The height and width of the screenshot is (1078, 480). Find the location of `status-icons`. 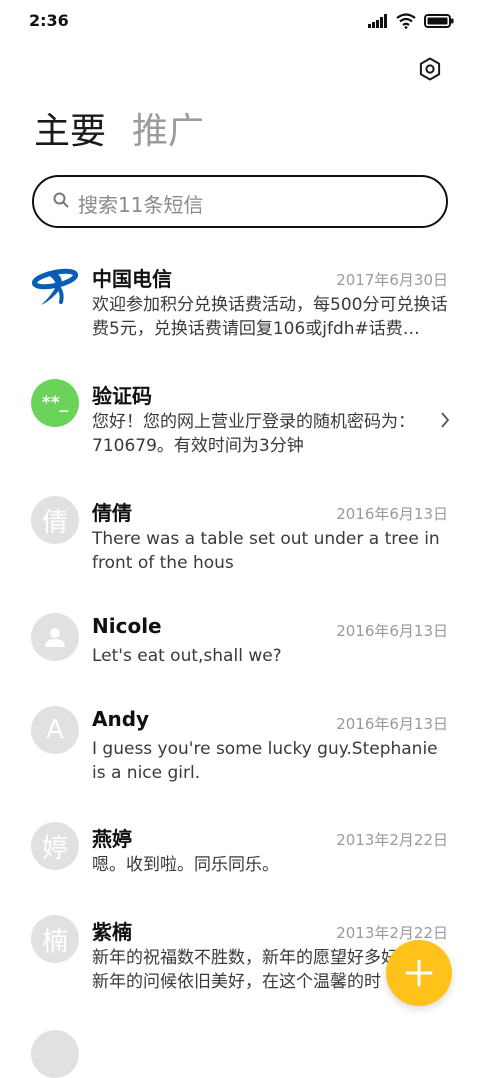

status-icons is located at coordinates (411, 21).